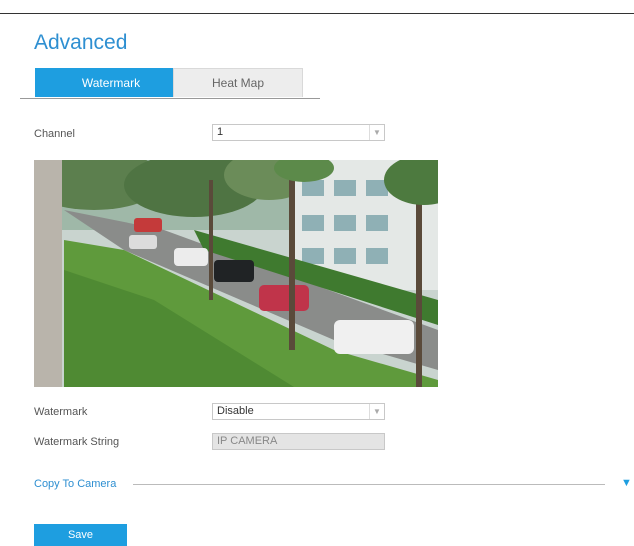 The image size is (634, 546). I want to click on page-title: Advanced, so click(81, 42).